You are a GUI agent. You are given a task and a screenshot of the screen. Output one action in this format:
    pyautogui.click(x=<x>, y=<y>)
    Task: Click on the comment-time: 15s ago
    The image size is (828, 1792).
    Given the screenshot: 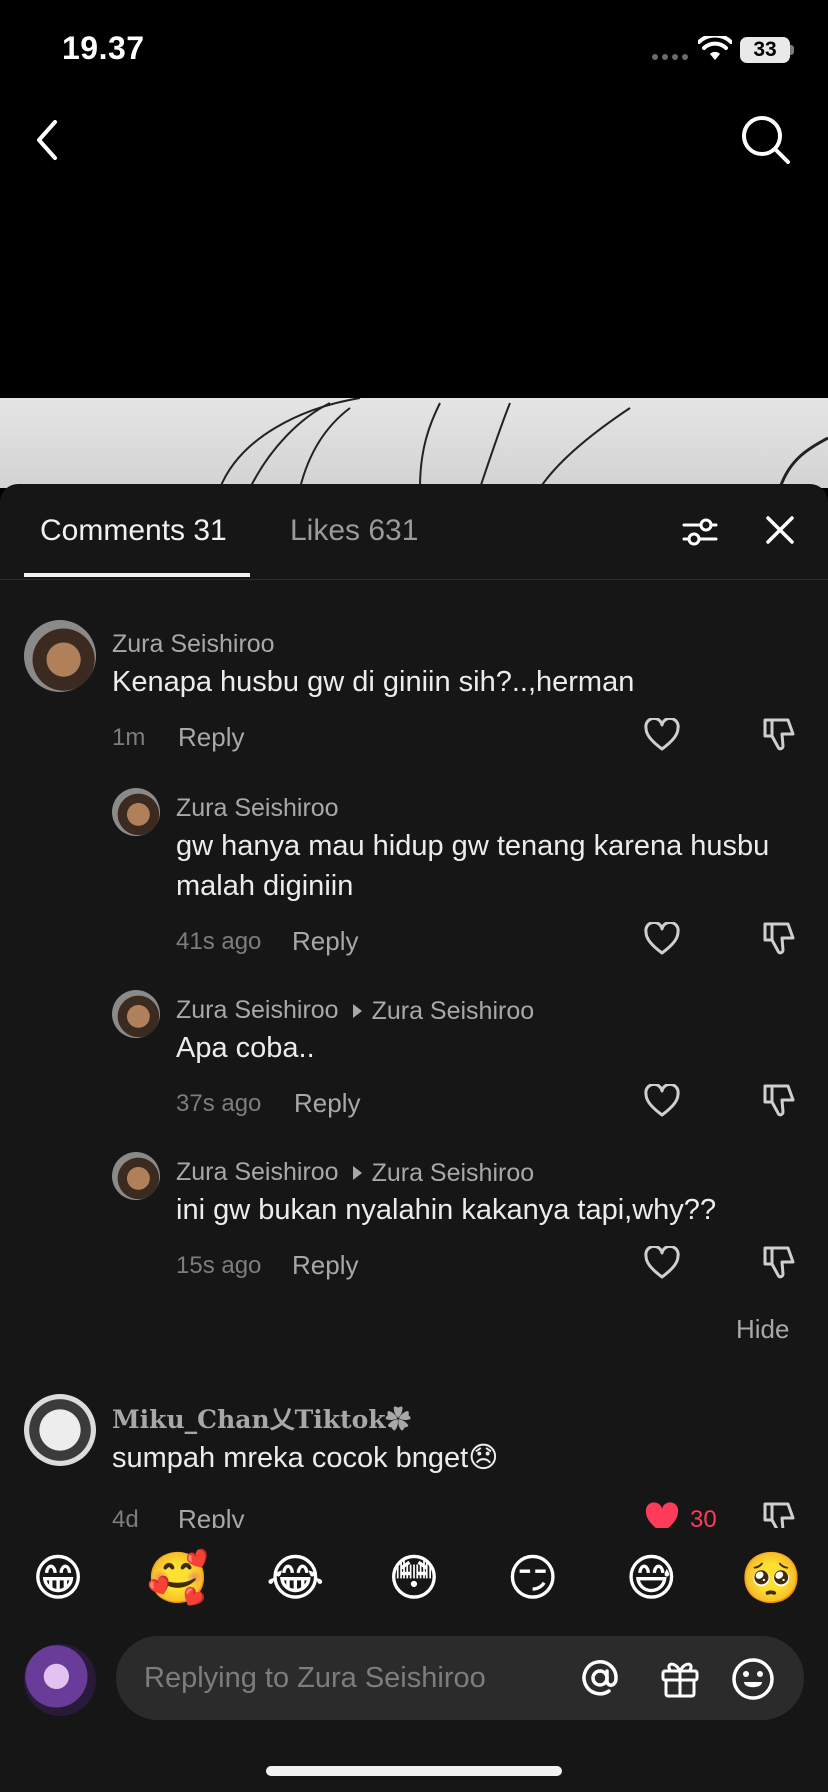 What is the action you would take?
    pyautogui.click(x=219, y=1265)
    